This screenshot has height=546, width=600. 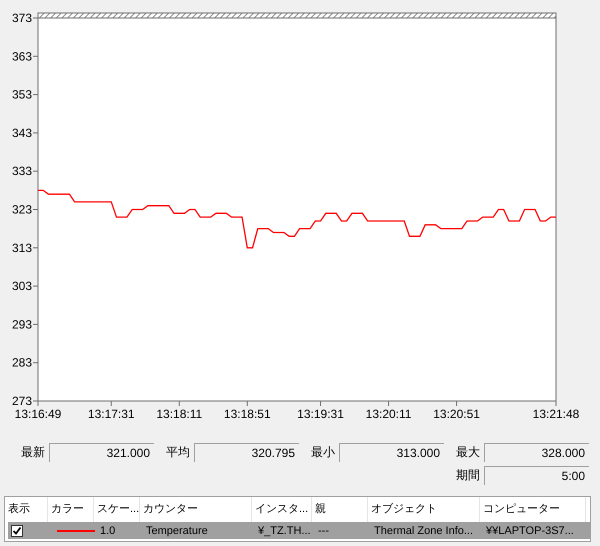 What do you see at coordinates (391, 452) in the screenshot?
I see `stat-value-field: 313.000` at bounding box center [391, 452].